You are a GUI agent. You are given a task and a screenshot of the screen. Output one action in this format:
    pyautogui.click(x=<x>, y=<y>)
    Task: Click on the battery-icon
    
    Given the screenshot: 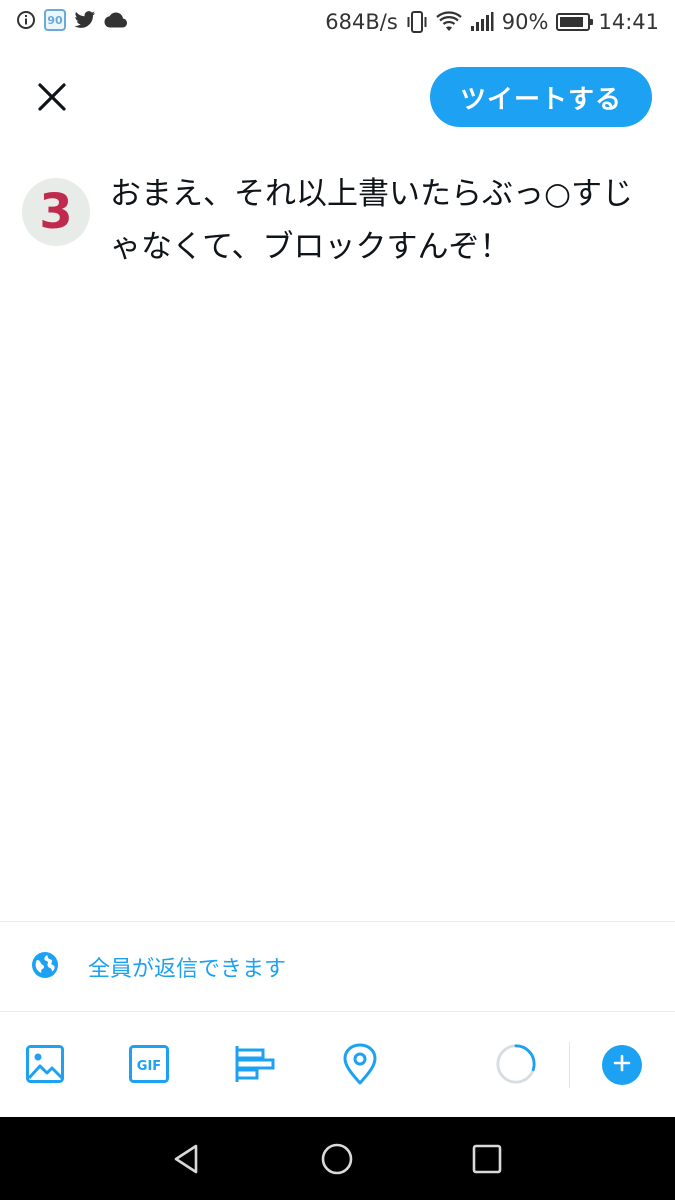 What is the action you would take?
    pyautogui.click(x=575, y=22)
    